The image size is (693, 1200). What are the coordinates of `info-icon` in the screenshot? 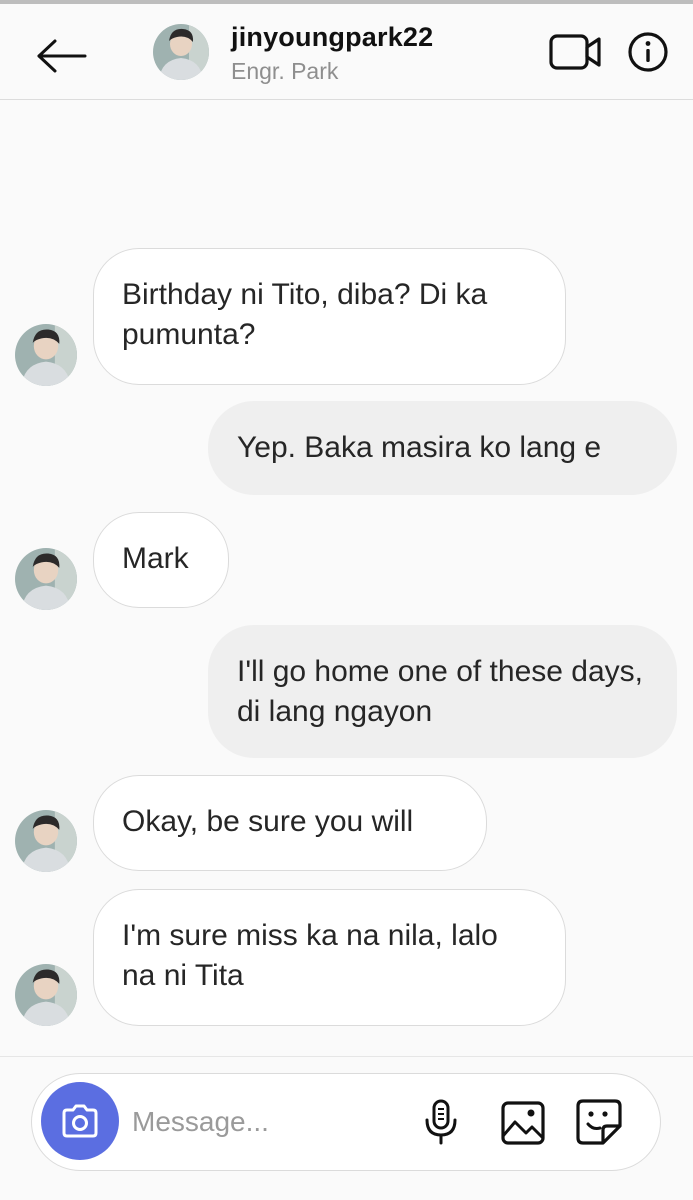 It's located at (648, 52).